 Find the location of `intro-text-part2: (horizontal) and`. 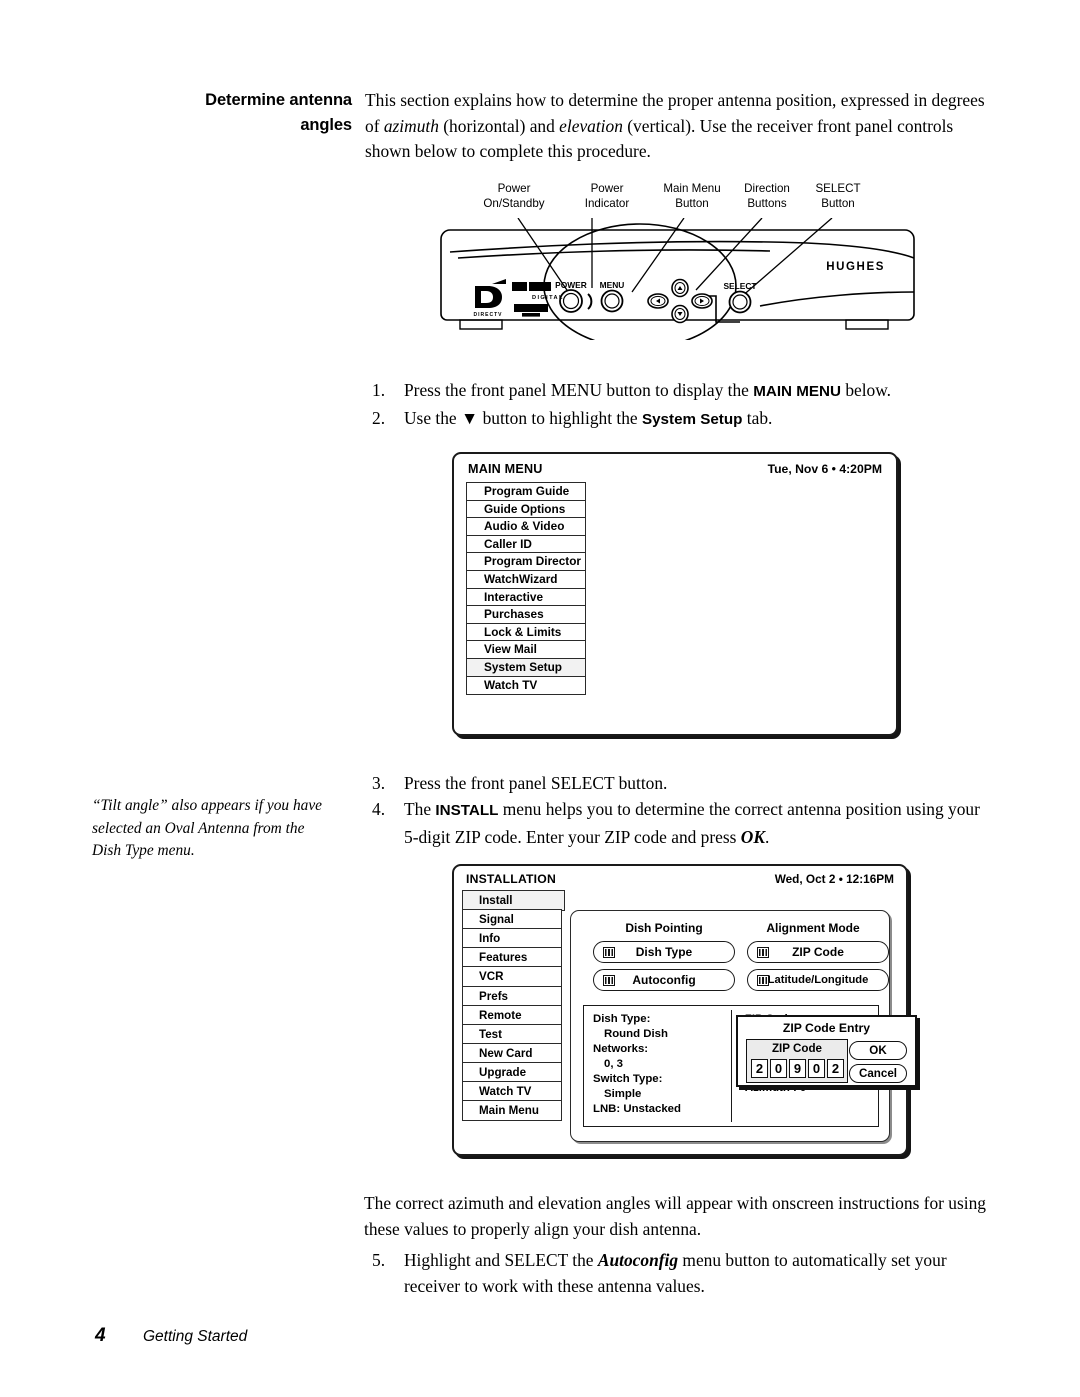

intro-text-part2: (horizontal) and is located at coordinates (499, 125).